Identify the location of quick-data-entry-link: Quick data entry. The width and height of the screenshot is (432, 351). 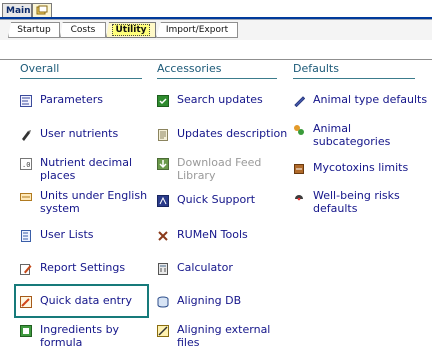
(76, 301).